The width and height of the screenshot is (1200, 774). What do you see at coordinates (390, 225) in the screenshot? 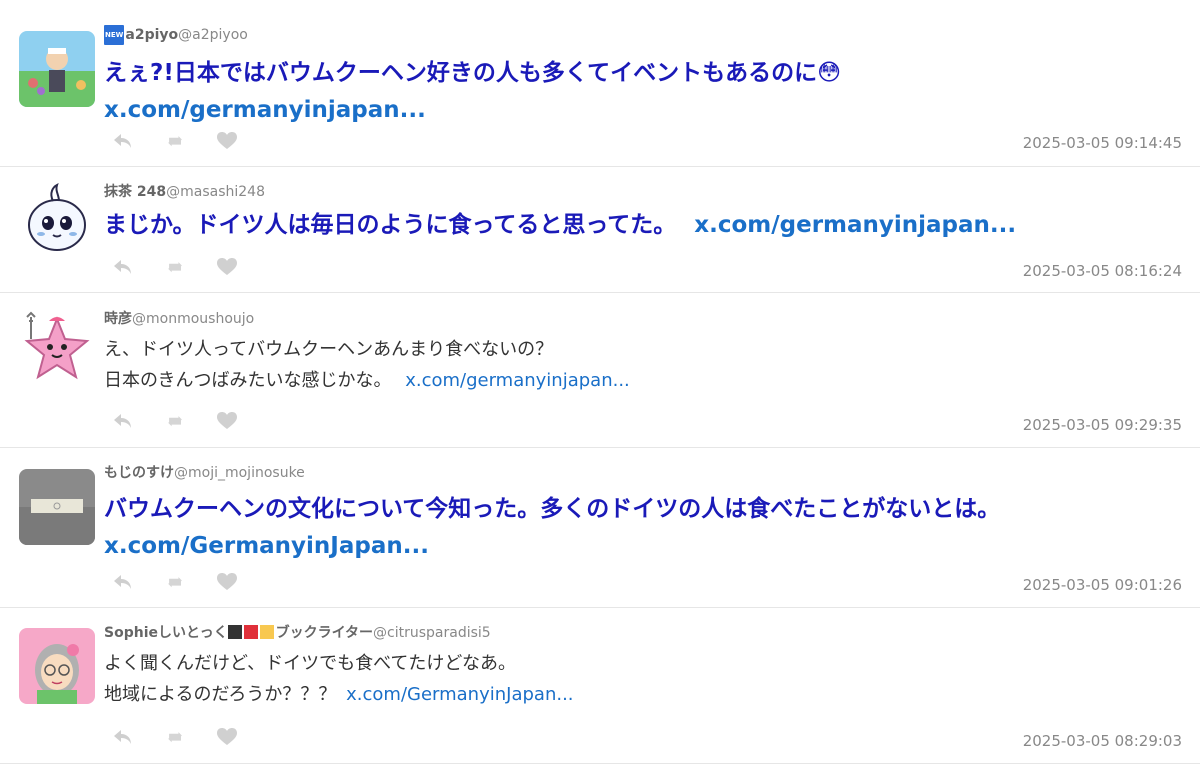
I see `tweet-text-line: まじか。ドイツ人は毎日のように食ってると思ってた。` at bounding box center [390, 225].